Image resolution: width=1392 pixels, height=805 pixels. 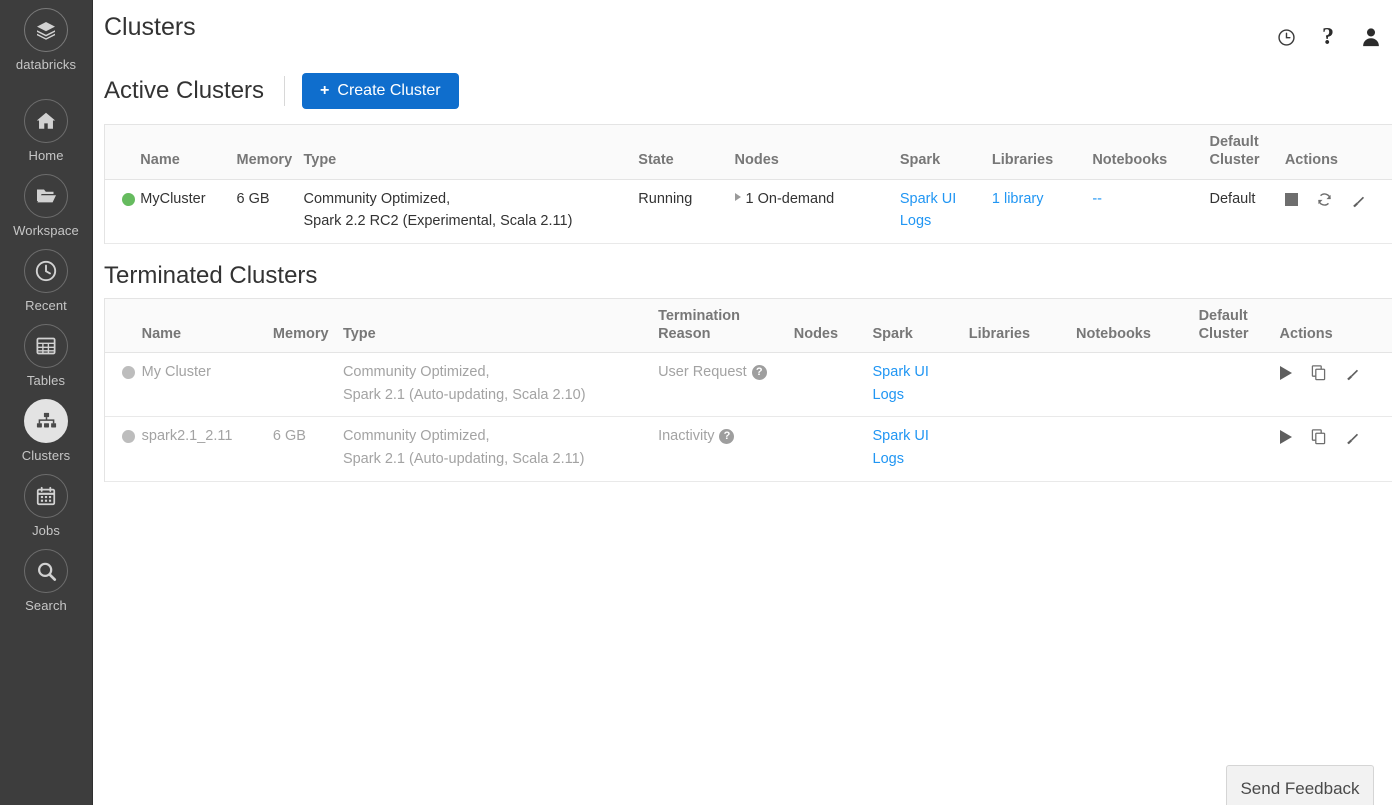 I want to click on history-icon, so click(x=1286, y=37).